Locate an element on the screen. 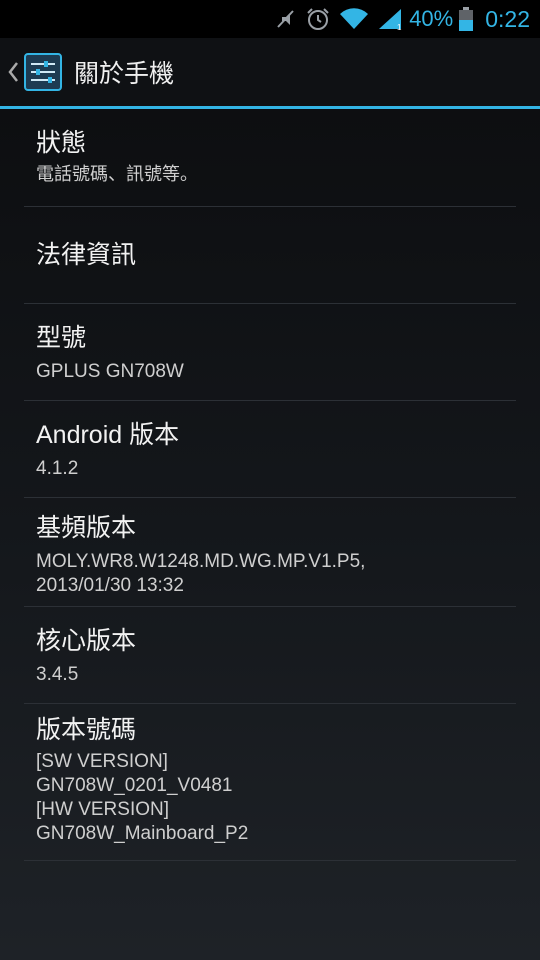 This screenshot has height=960, width=540. list-item-android-version: Android 版本 4.1.2 is located at coordinates (270, 449).